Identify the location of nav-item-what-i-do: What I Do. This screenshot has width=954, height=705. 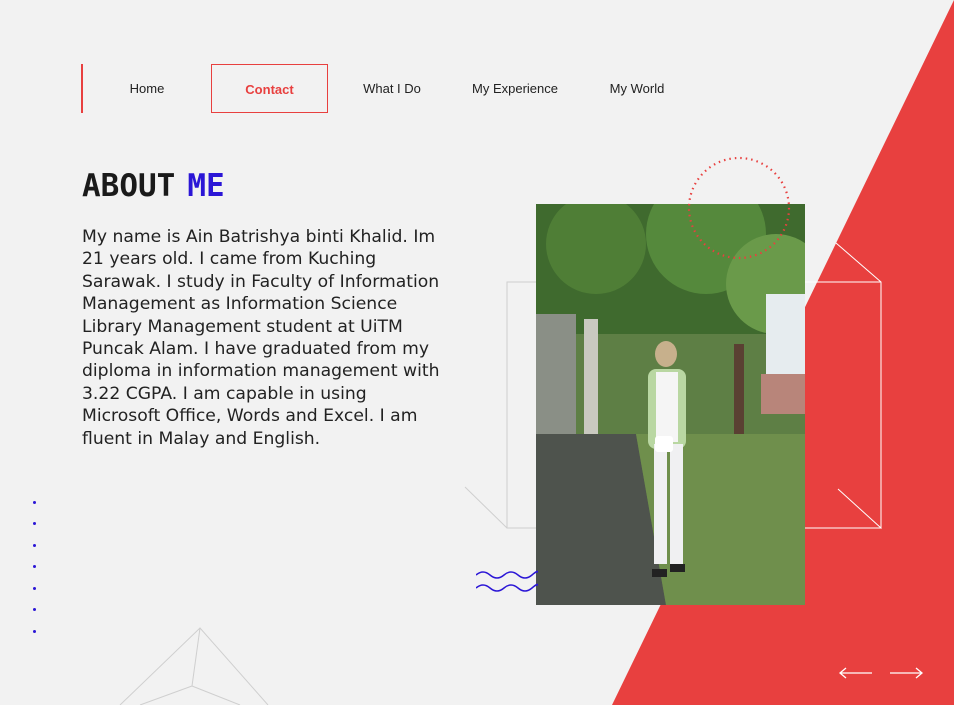
(392, 88).